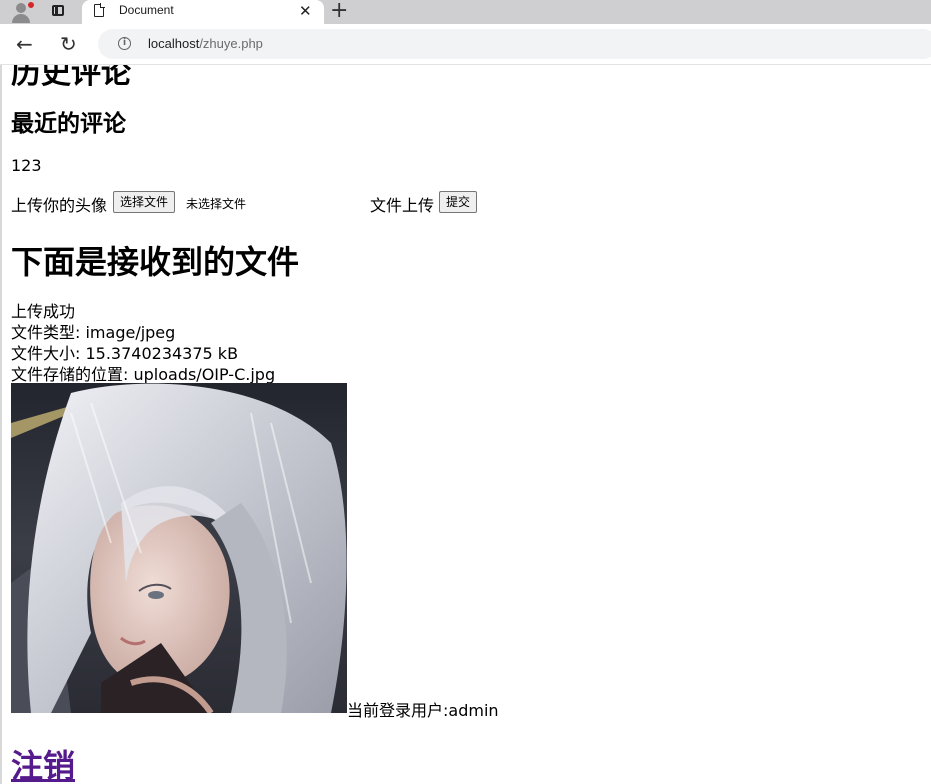 Image resolution: width=931 pixels, height=784 pixels. What do you see at coordinates (26, 165) in the screenshot?
I see `comment-text: 123` at bounding box center [26, 165].